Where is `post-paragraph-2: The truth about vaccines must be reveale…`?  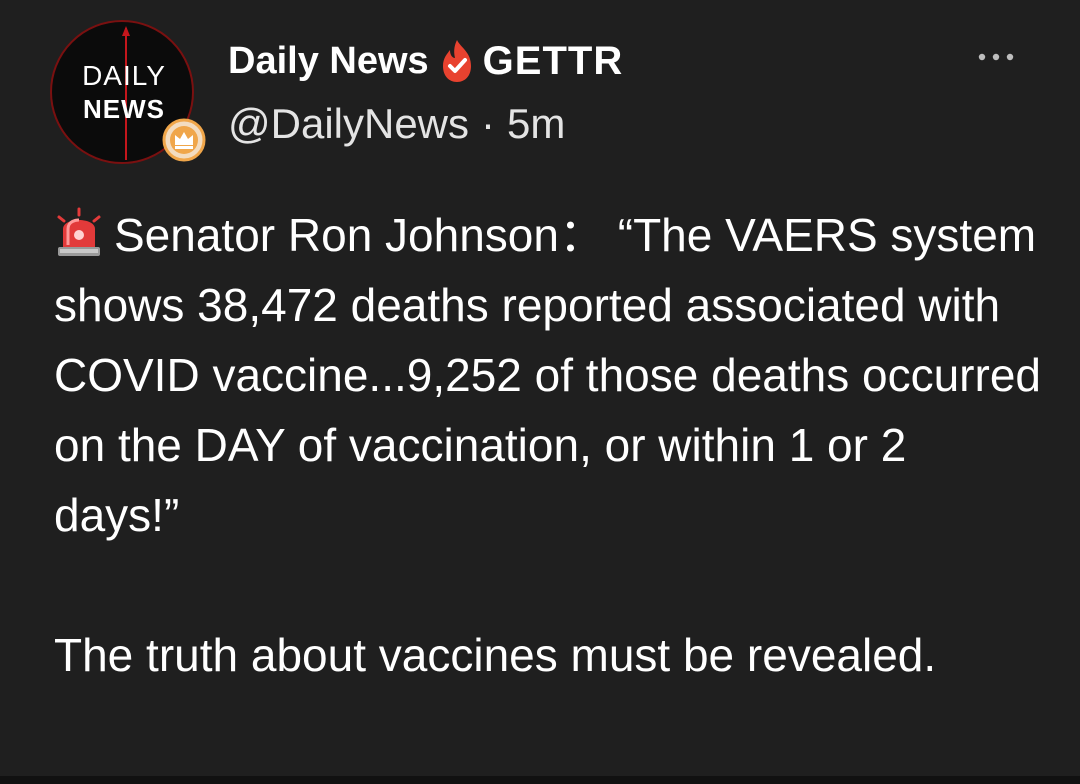 post-paragraph-2: The truth about vaccines must be reveale… is located at coordinates (495, 655).